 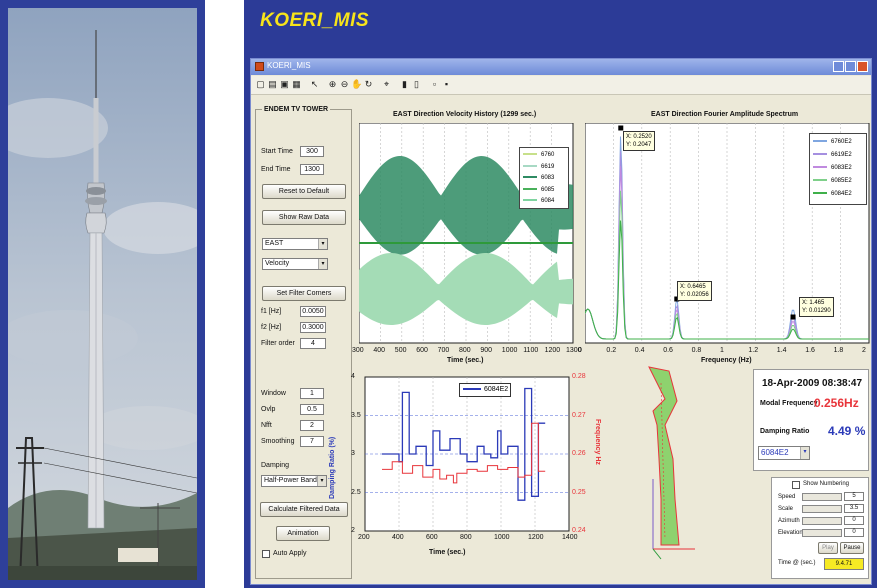 I want to click on station-select: 6084E2 ▾, so click(x=784, y=453).